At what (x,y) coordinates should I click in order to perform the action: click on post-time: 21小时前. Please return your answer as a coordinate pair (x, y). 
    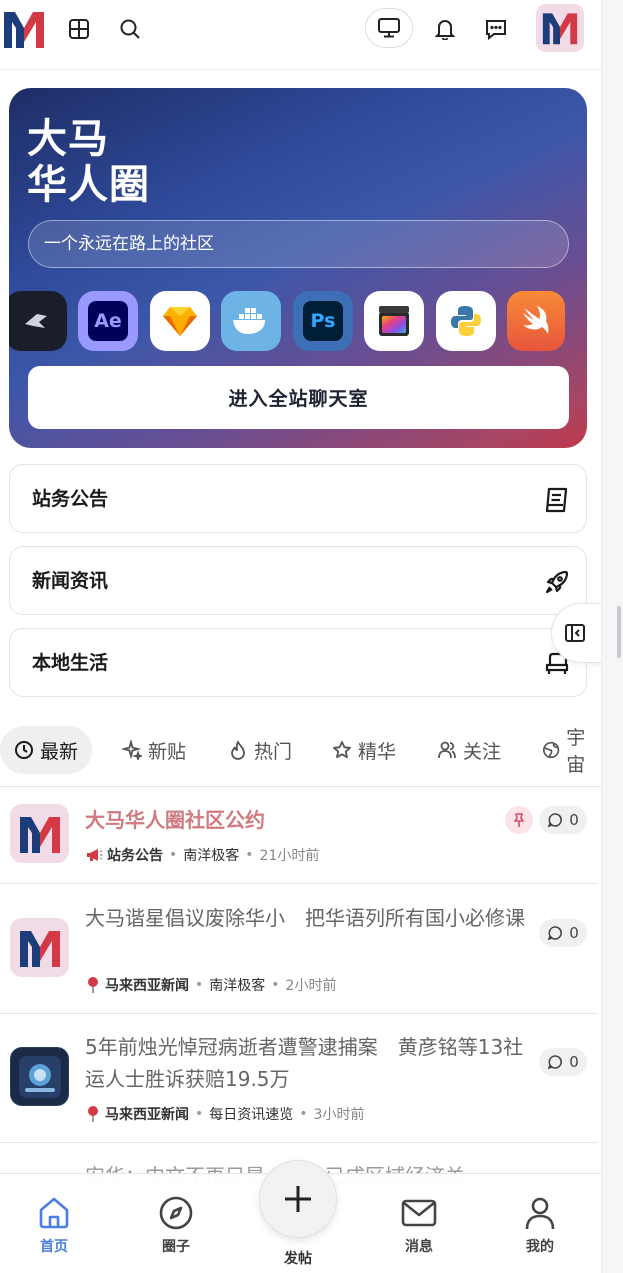
    Looking at the image, I should click on (289, 856).